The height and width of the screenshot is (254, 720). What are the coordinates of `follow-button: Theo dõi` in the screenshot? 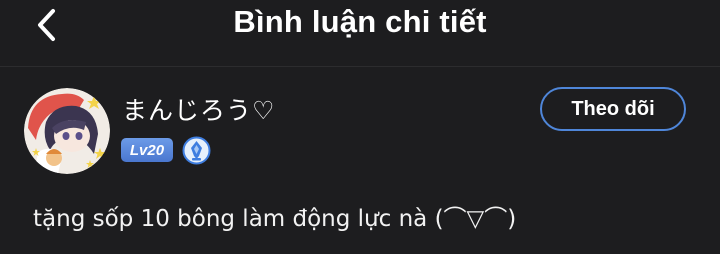 It's located at (613, 109).